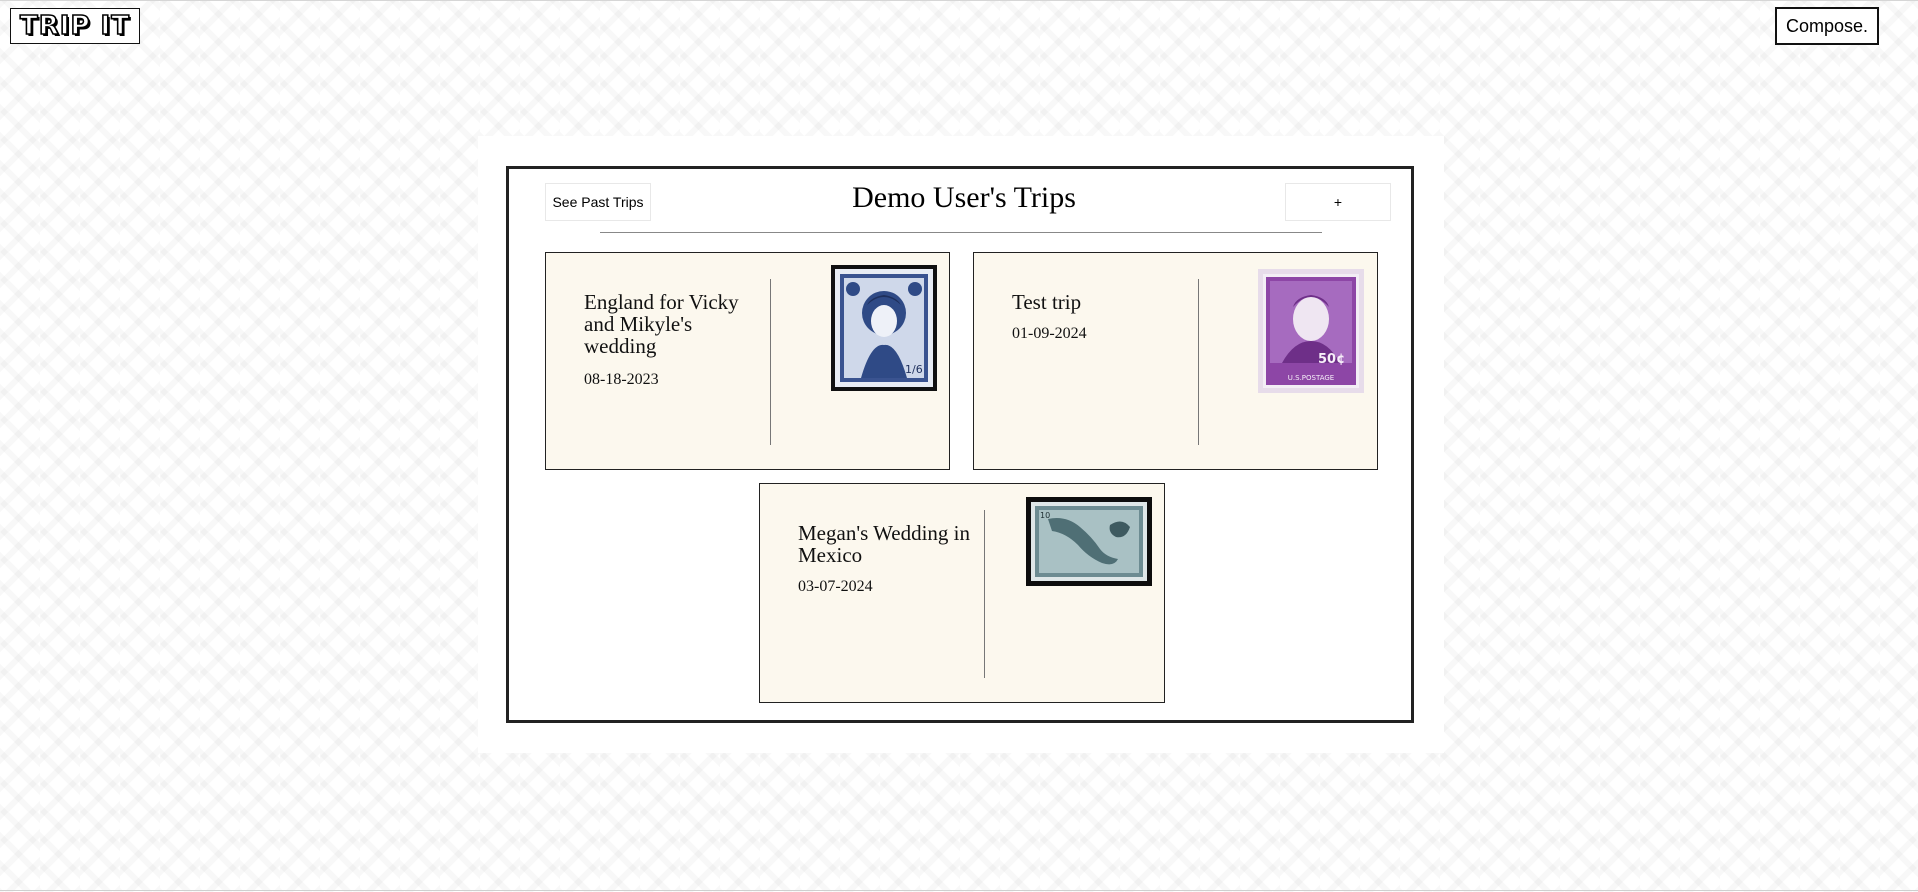 This screenshot has height=892, width=1918. Describe the element at coordinates (1045, 515) in the screenshot. I see `svg-text: 10` at that location.